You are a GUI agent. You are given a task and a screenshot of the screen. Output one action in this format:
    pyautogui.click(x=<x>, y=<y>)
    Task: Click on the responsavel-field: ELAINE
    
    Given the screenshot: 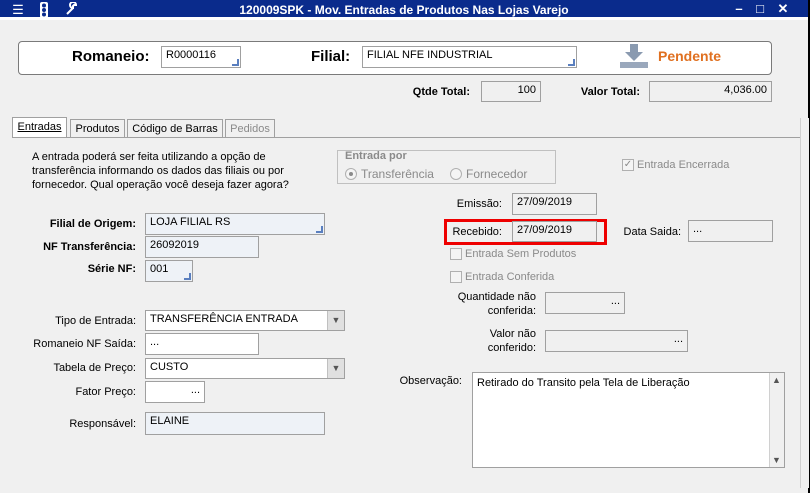 What is the action you would take?
    pyautogui.click(x=235, y=423)
    